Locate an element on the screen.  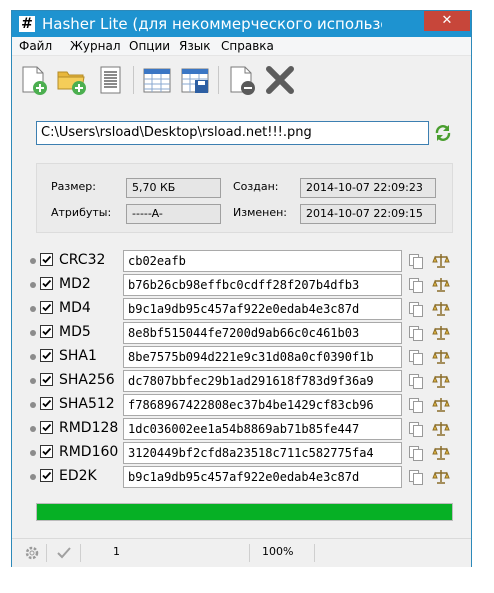
refresh-icon is located at coordinates (443, 133).